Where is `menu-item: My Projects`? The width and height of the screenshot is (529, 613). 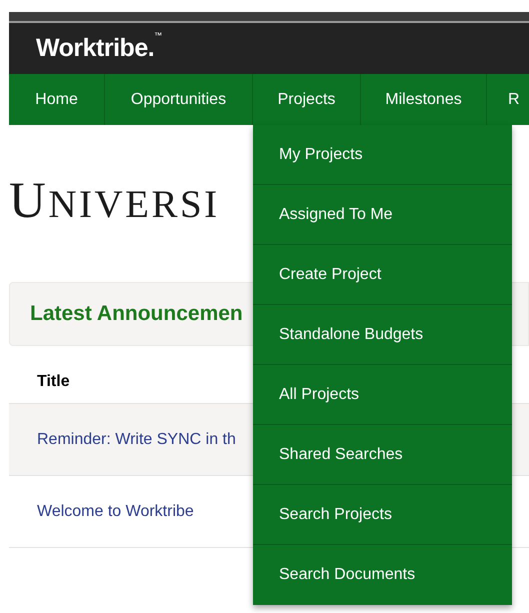 menu-item: My Projects is located at coordinates (382, 155).